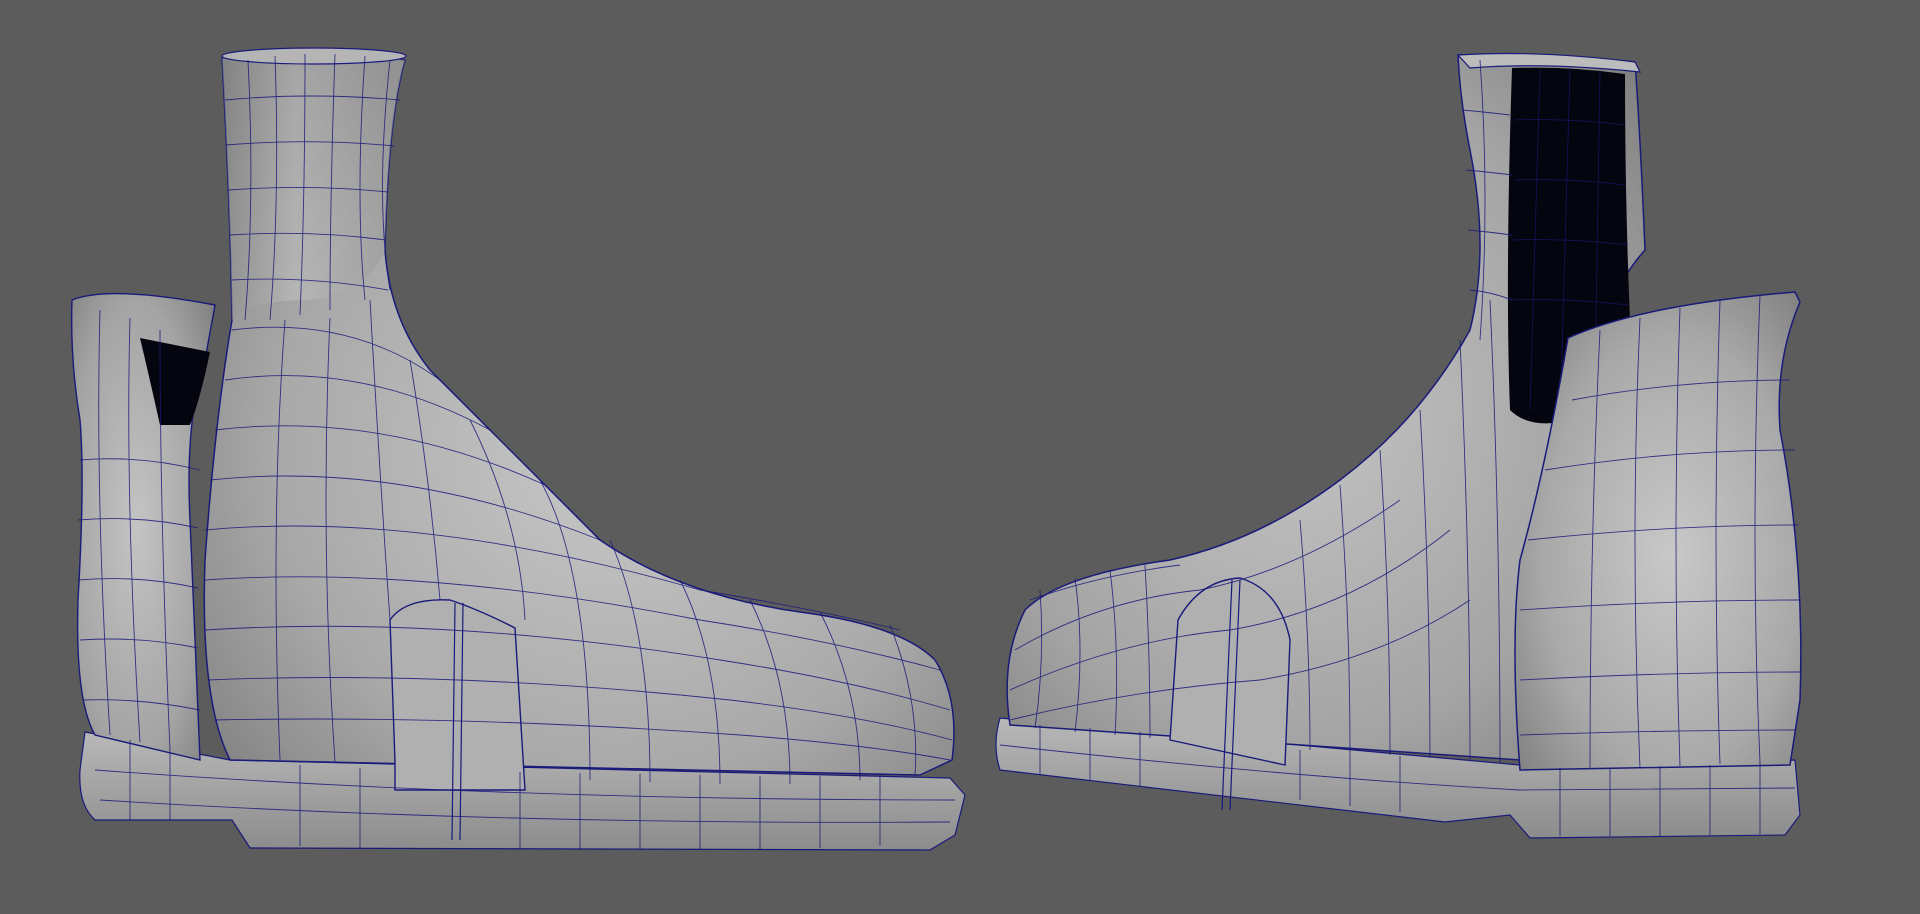 Image resolution: width=1920 pixels, height=914 pixels. What do you see at coordinates (314, 56) in the screenshot?
I see `boot-left-top-rim` at bounding box center [314, 56].